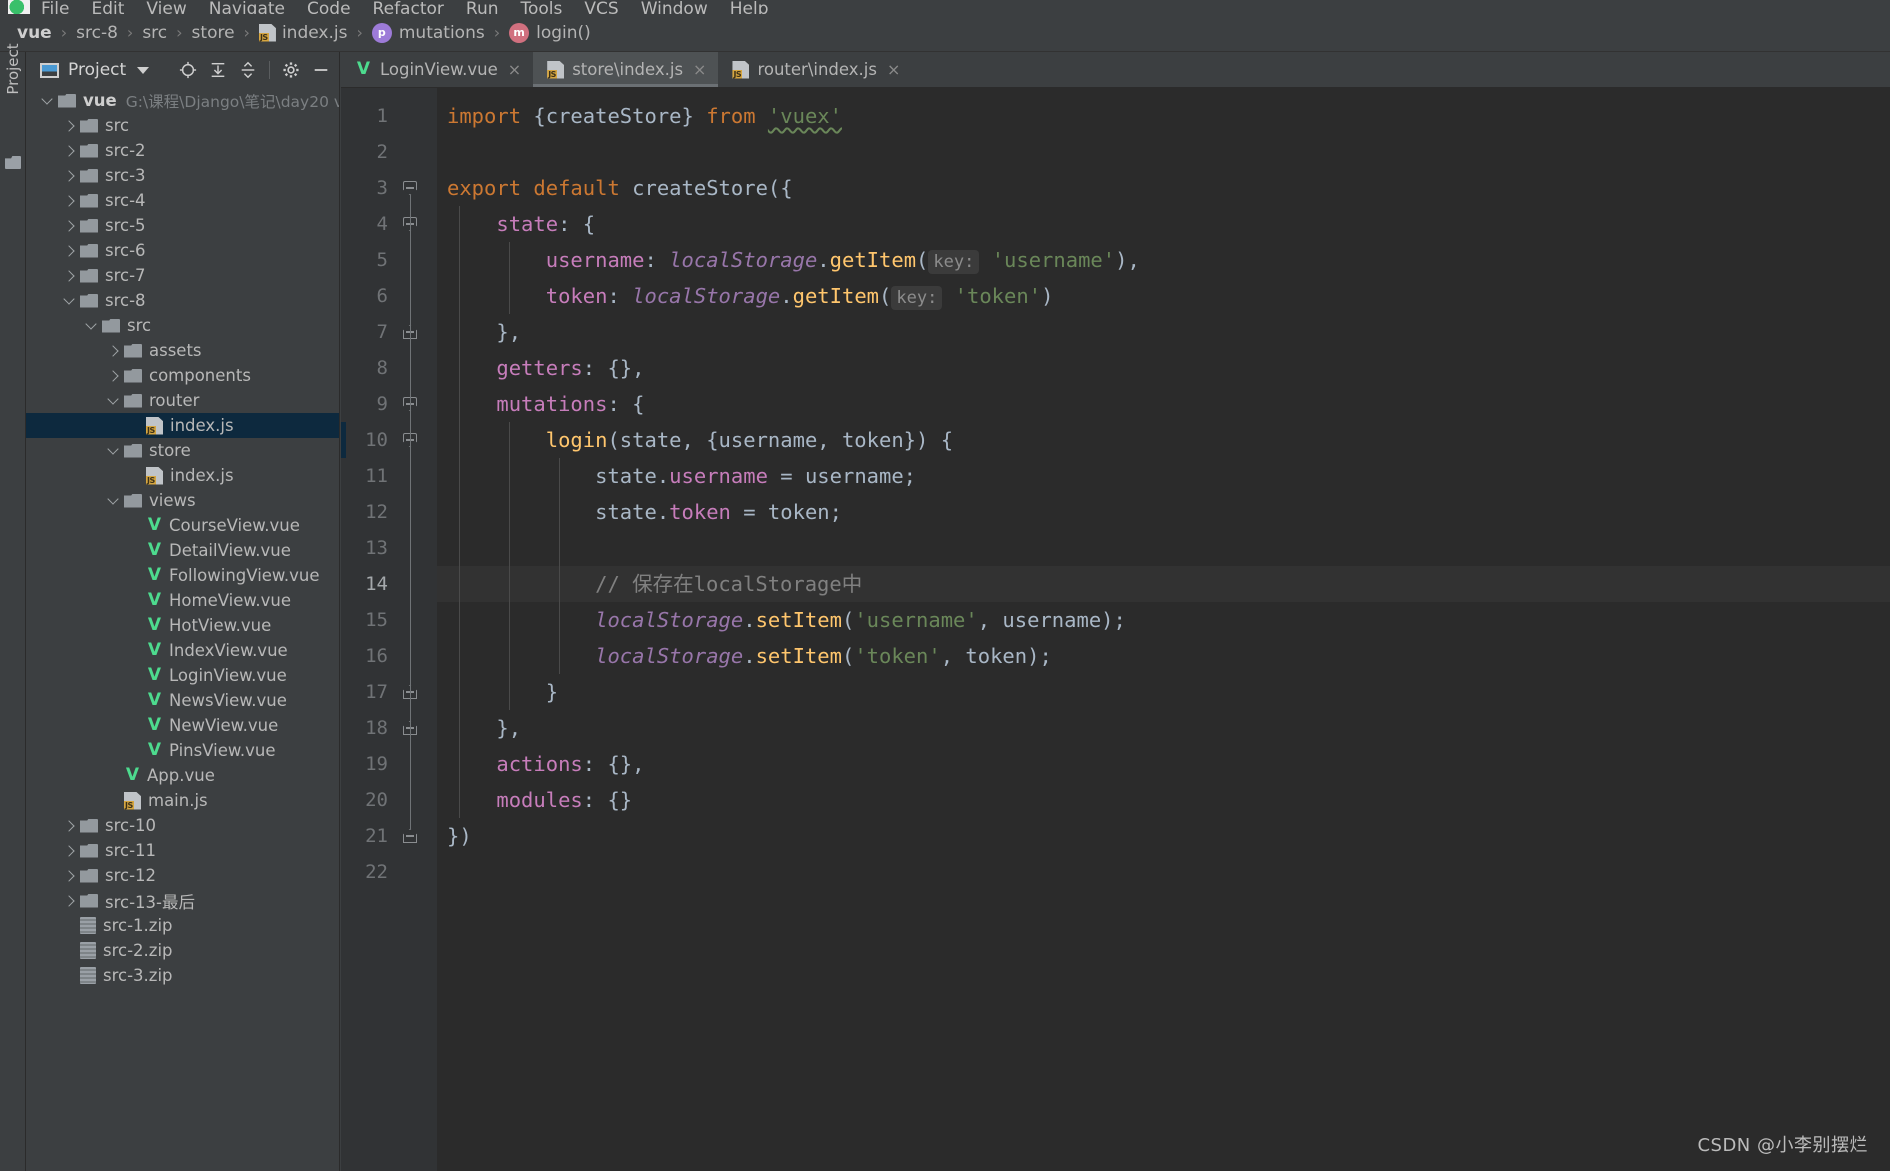  Describe the element at coordinates (182, 475) in the screenshot. I see `tree-row: index.js` at that location.